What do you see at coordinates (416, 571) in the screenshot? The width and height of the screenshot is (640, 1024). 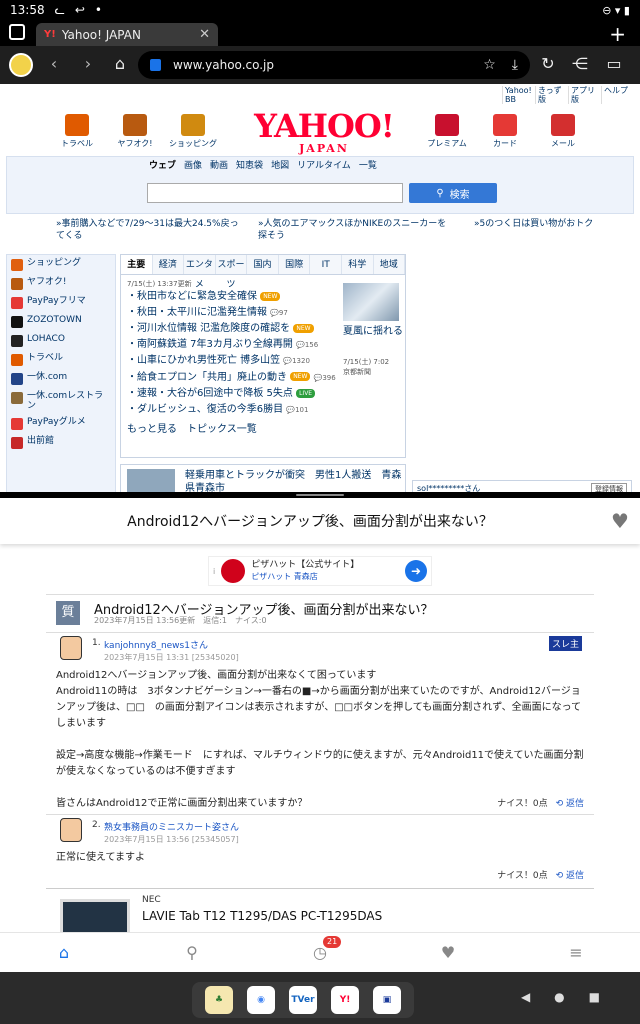 I see `directions-icon: ➜` at bounding box center [416, 571].